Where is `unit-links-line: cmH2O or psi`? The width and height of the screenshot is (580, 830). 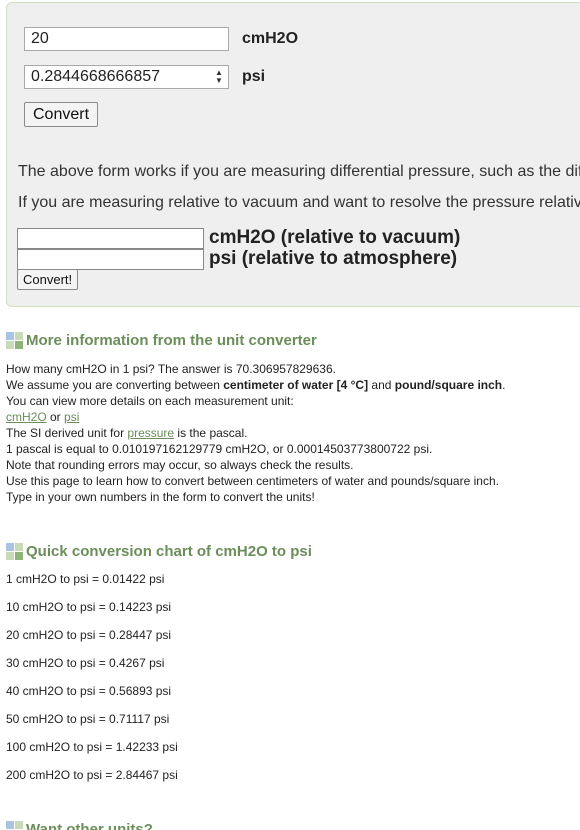 unit-links-line: cmH2O or psi is located at coordinates (255, 417).